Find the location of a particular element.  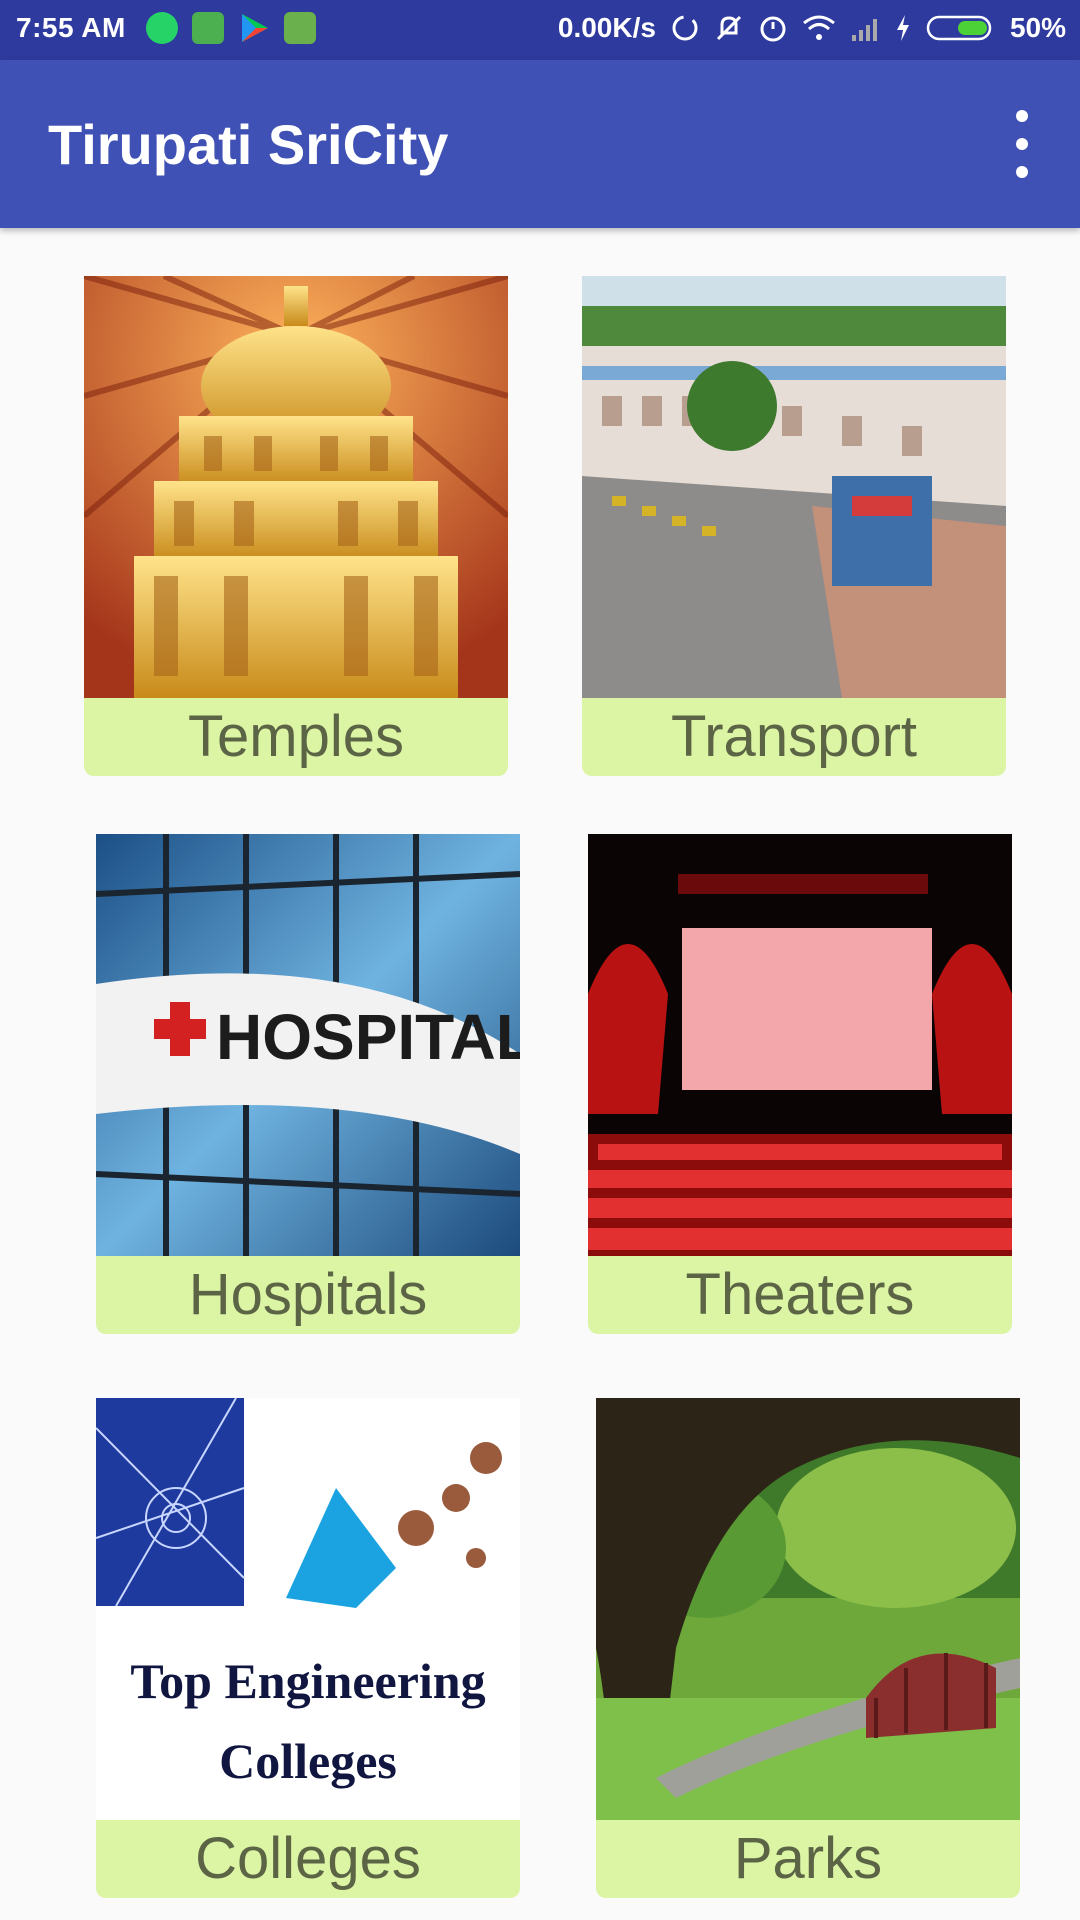

alarm-icon is located at coordinates (773, 29).